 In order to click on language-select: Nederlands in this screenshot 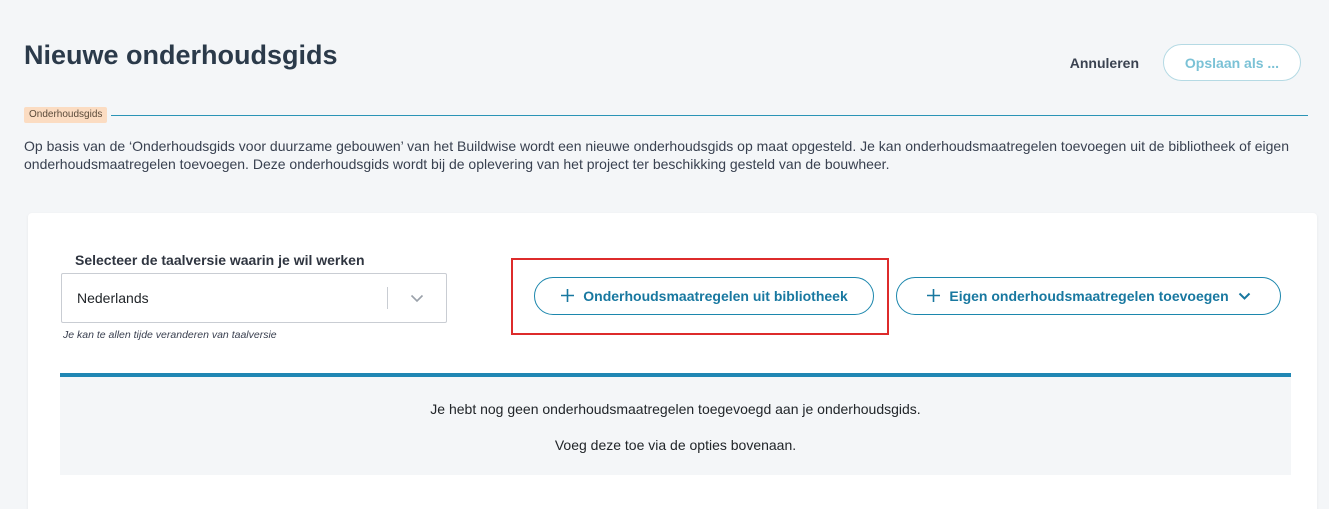, I will do `click(254, 298)`.